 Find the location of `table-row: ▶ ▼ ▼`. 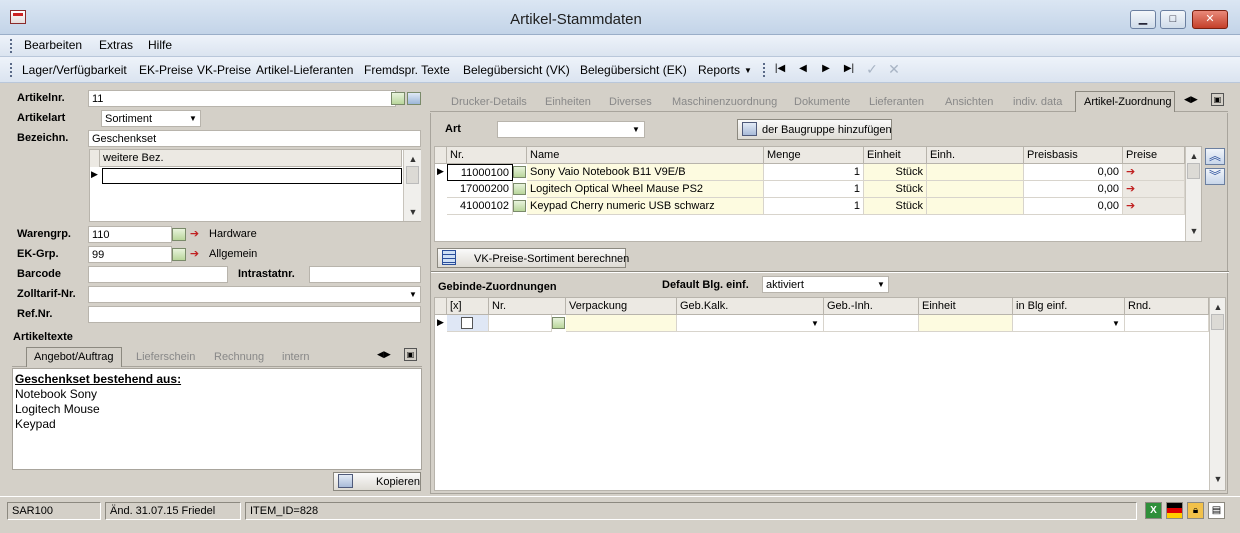

table-row: ▶ ▼ ▼ is located at coordinates (822, 323).